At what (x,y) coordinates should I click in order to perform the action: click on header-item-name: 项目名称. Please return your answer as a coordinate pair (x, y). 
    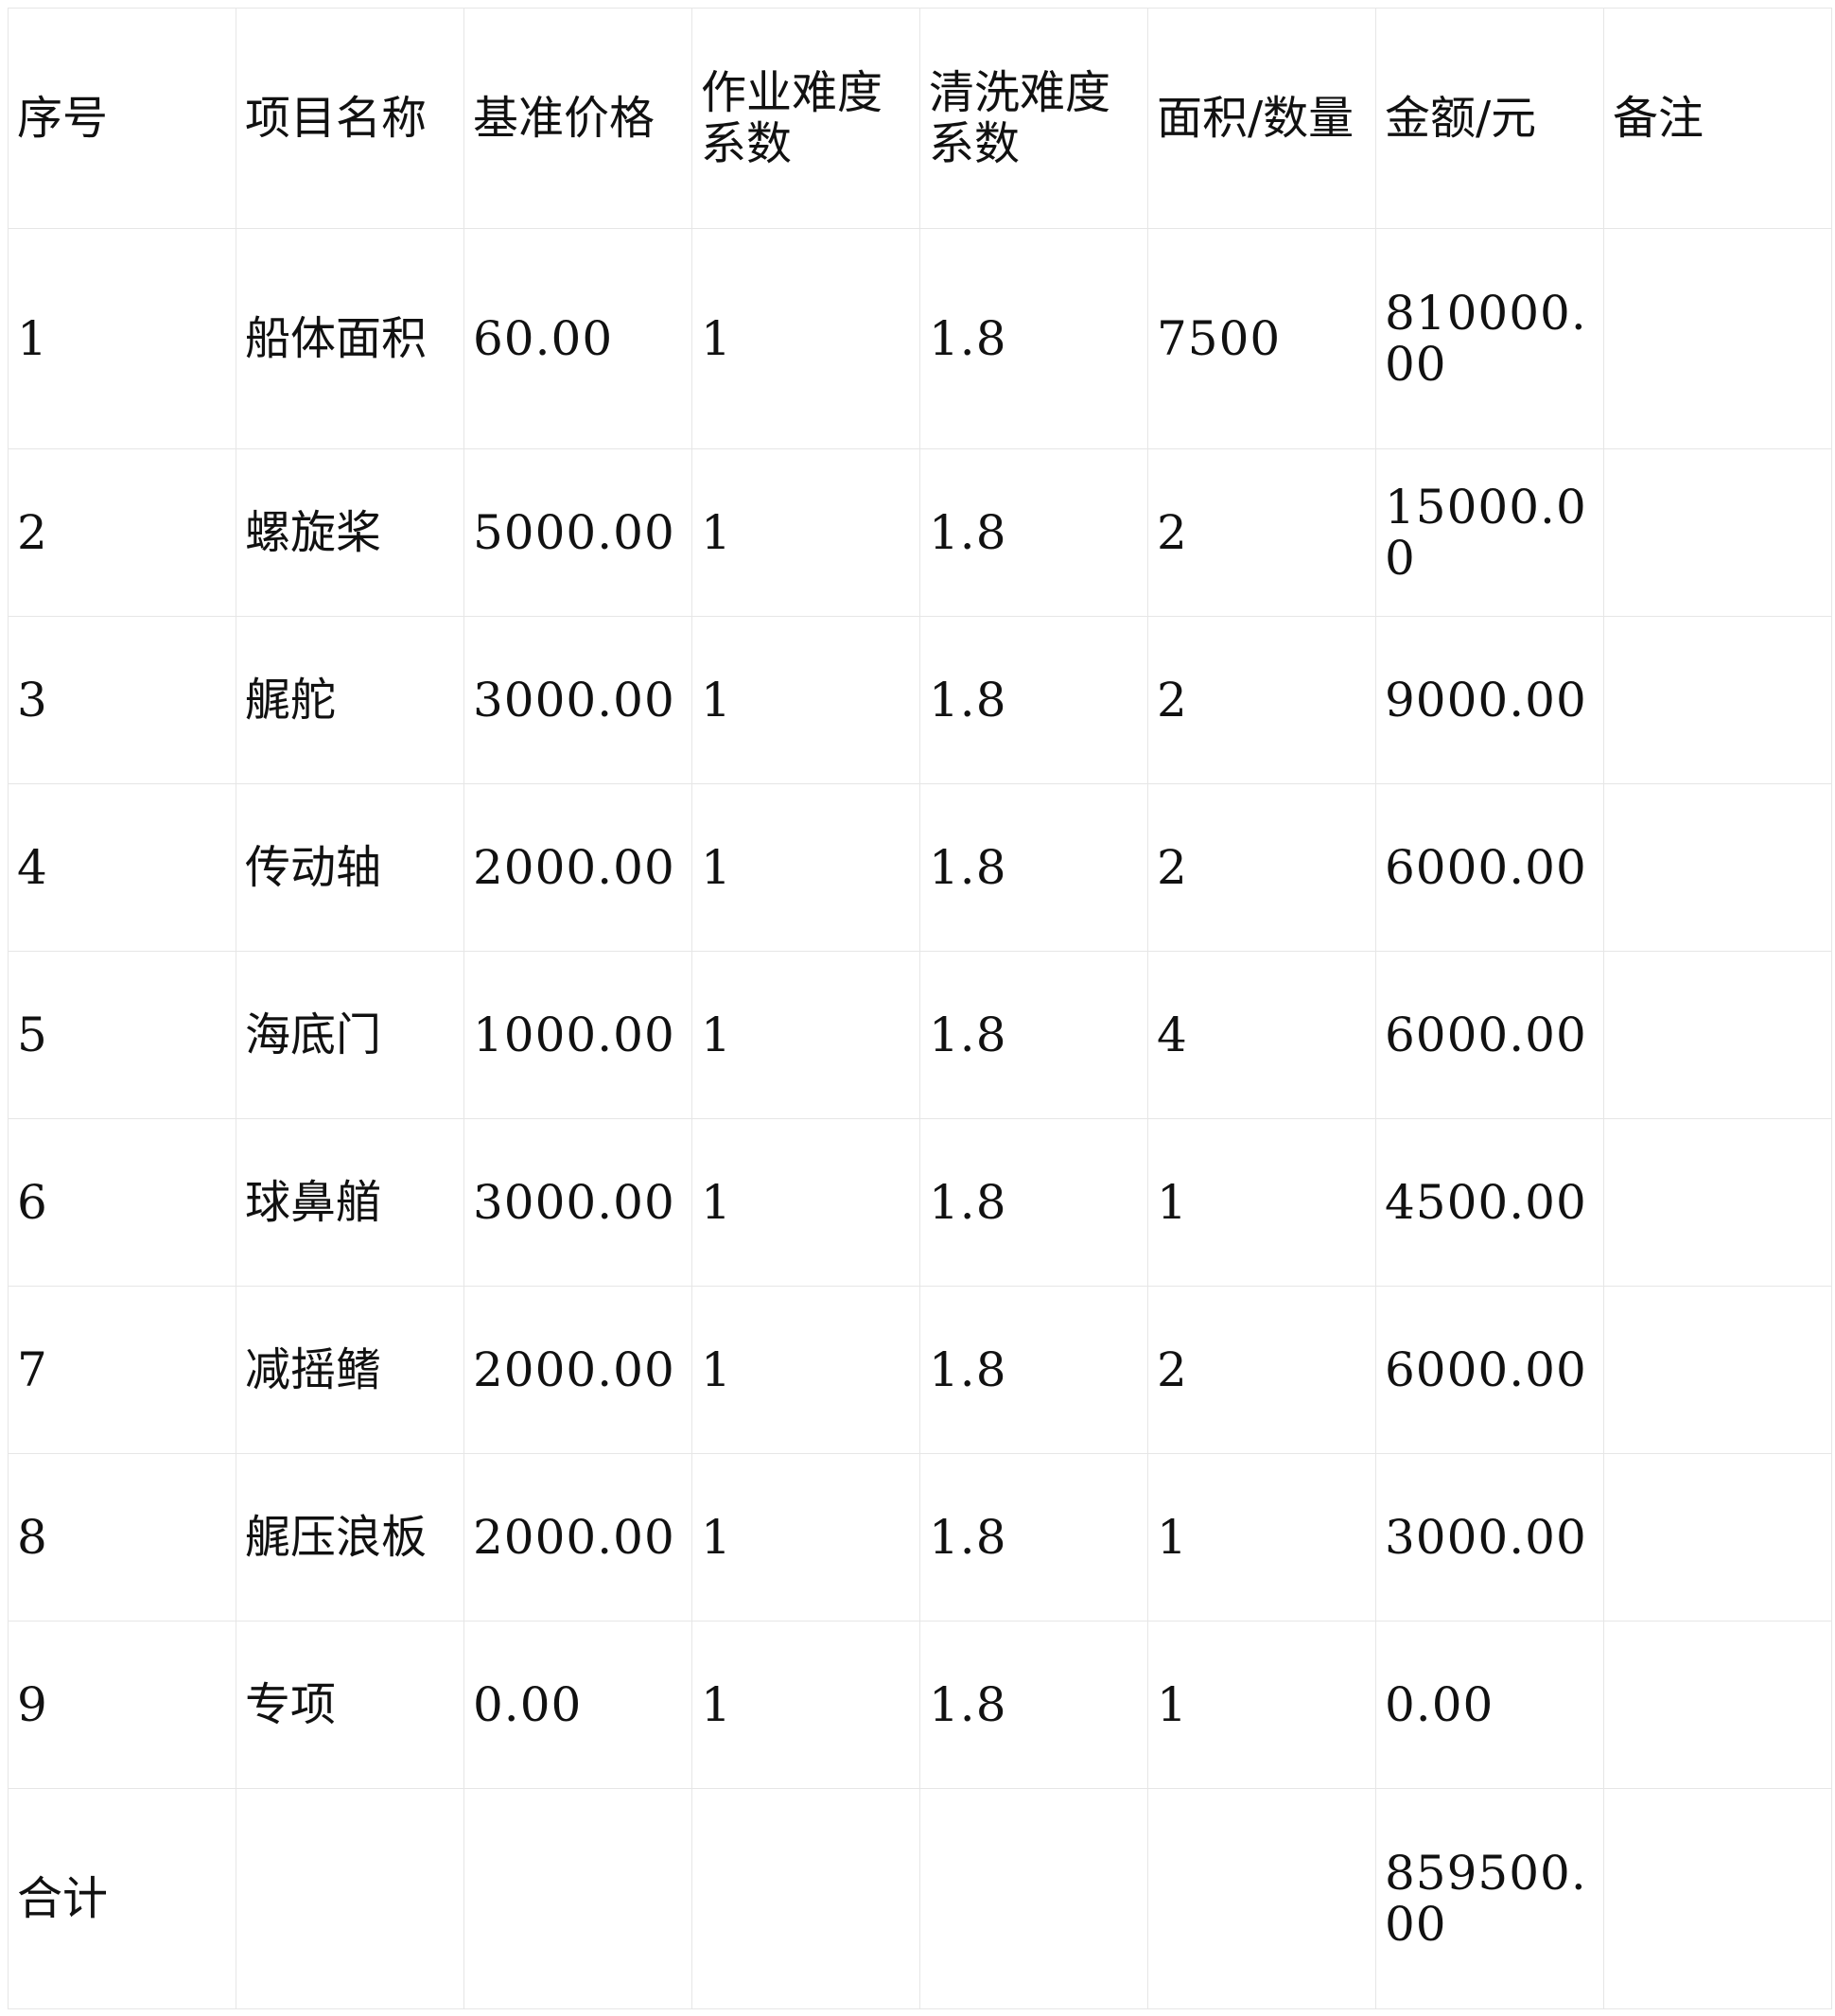
    Looking at the image, I should click on (350, 118).